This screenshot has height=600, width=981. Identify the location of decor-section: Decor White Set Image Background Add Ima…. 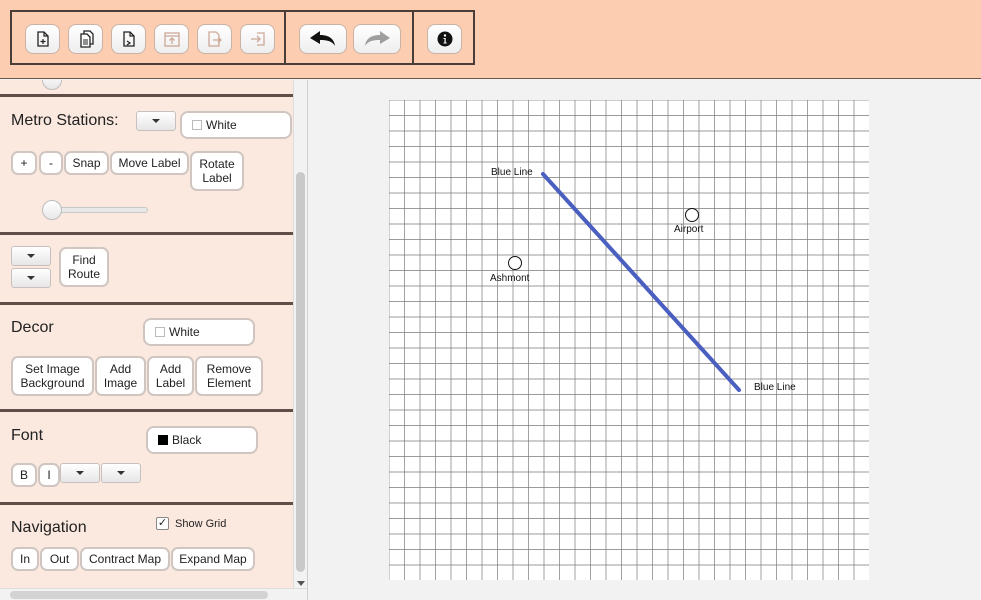
(146, 357).